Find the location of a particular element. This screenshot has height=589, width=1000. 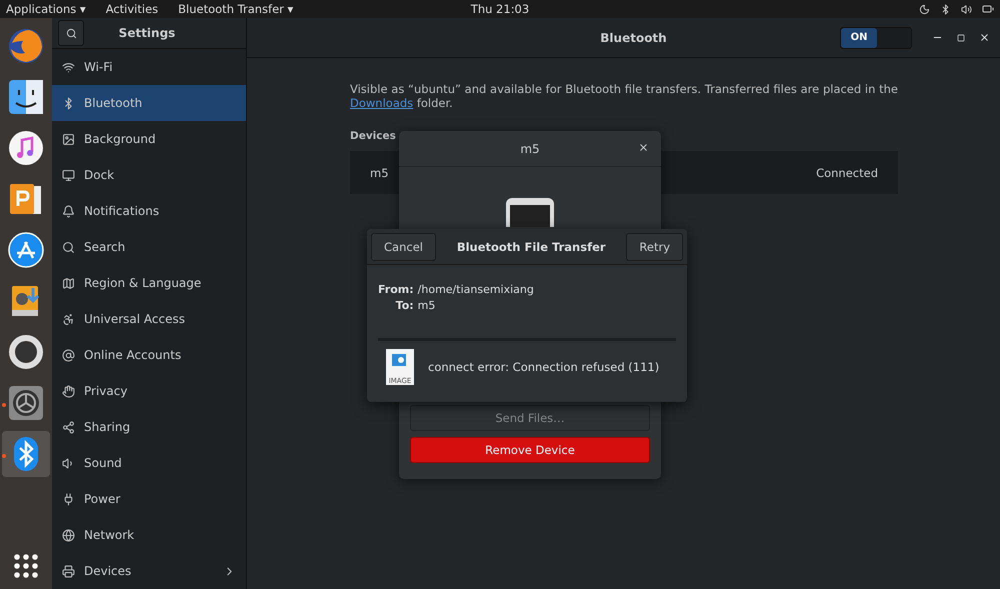

description-text: Visible as “ubuntu” and available for Bluetooth file transfers. Transferred files are placed in the Downloads folder. is located at coordinates (624, 96).